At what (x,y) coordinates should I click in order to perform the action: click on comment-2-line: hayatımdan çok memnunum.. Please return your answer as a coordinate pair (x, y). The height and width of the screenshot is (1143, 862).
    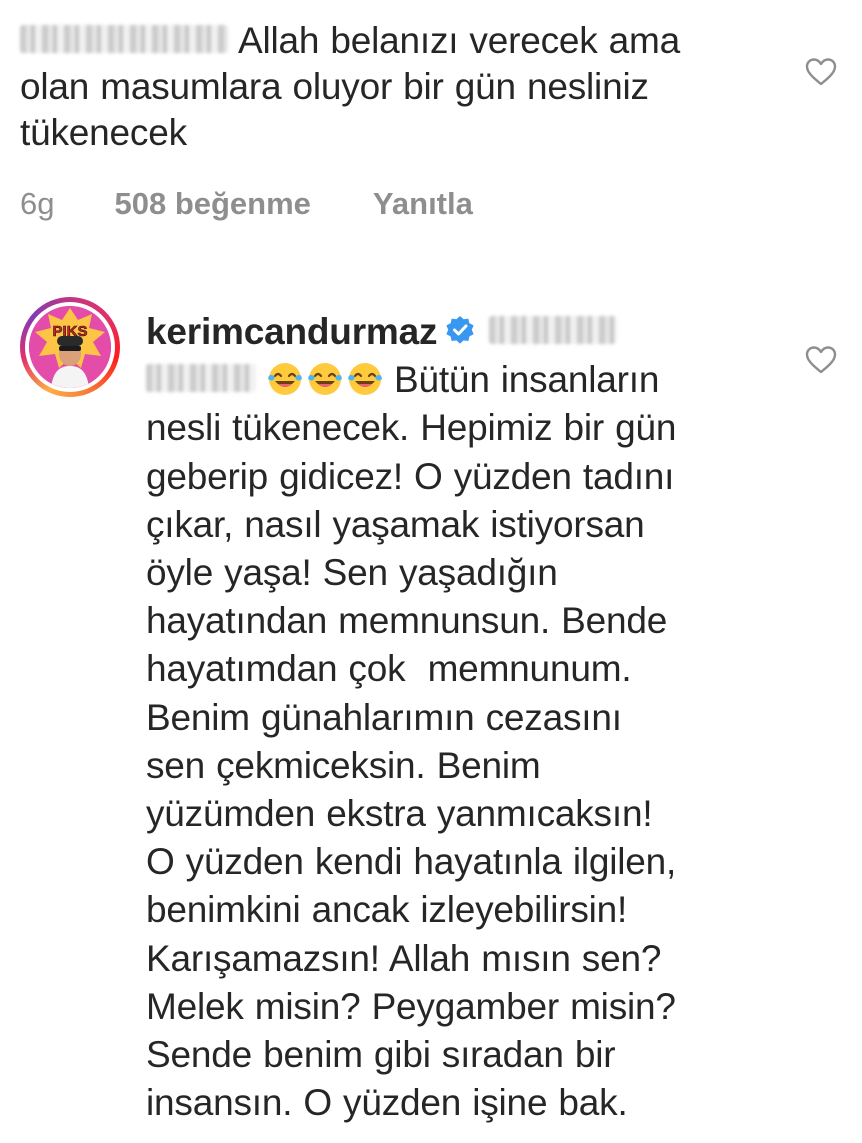
    Looking at the image, I should click on (389, 669).